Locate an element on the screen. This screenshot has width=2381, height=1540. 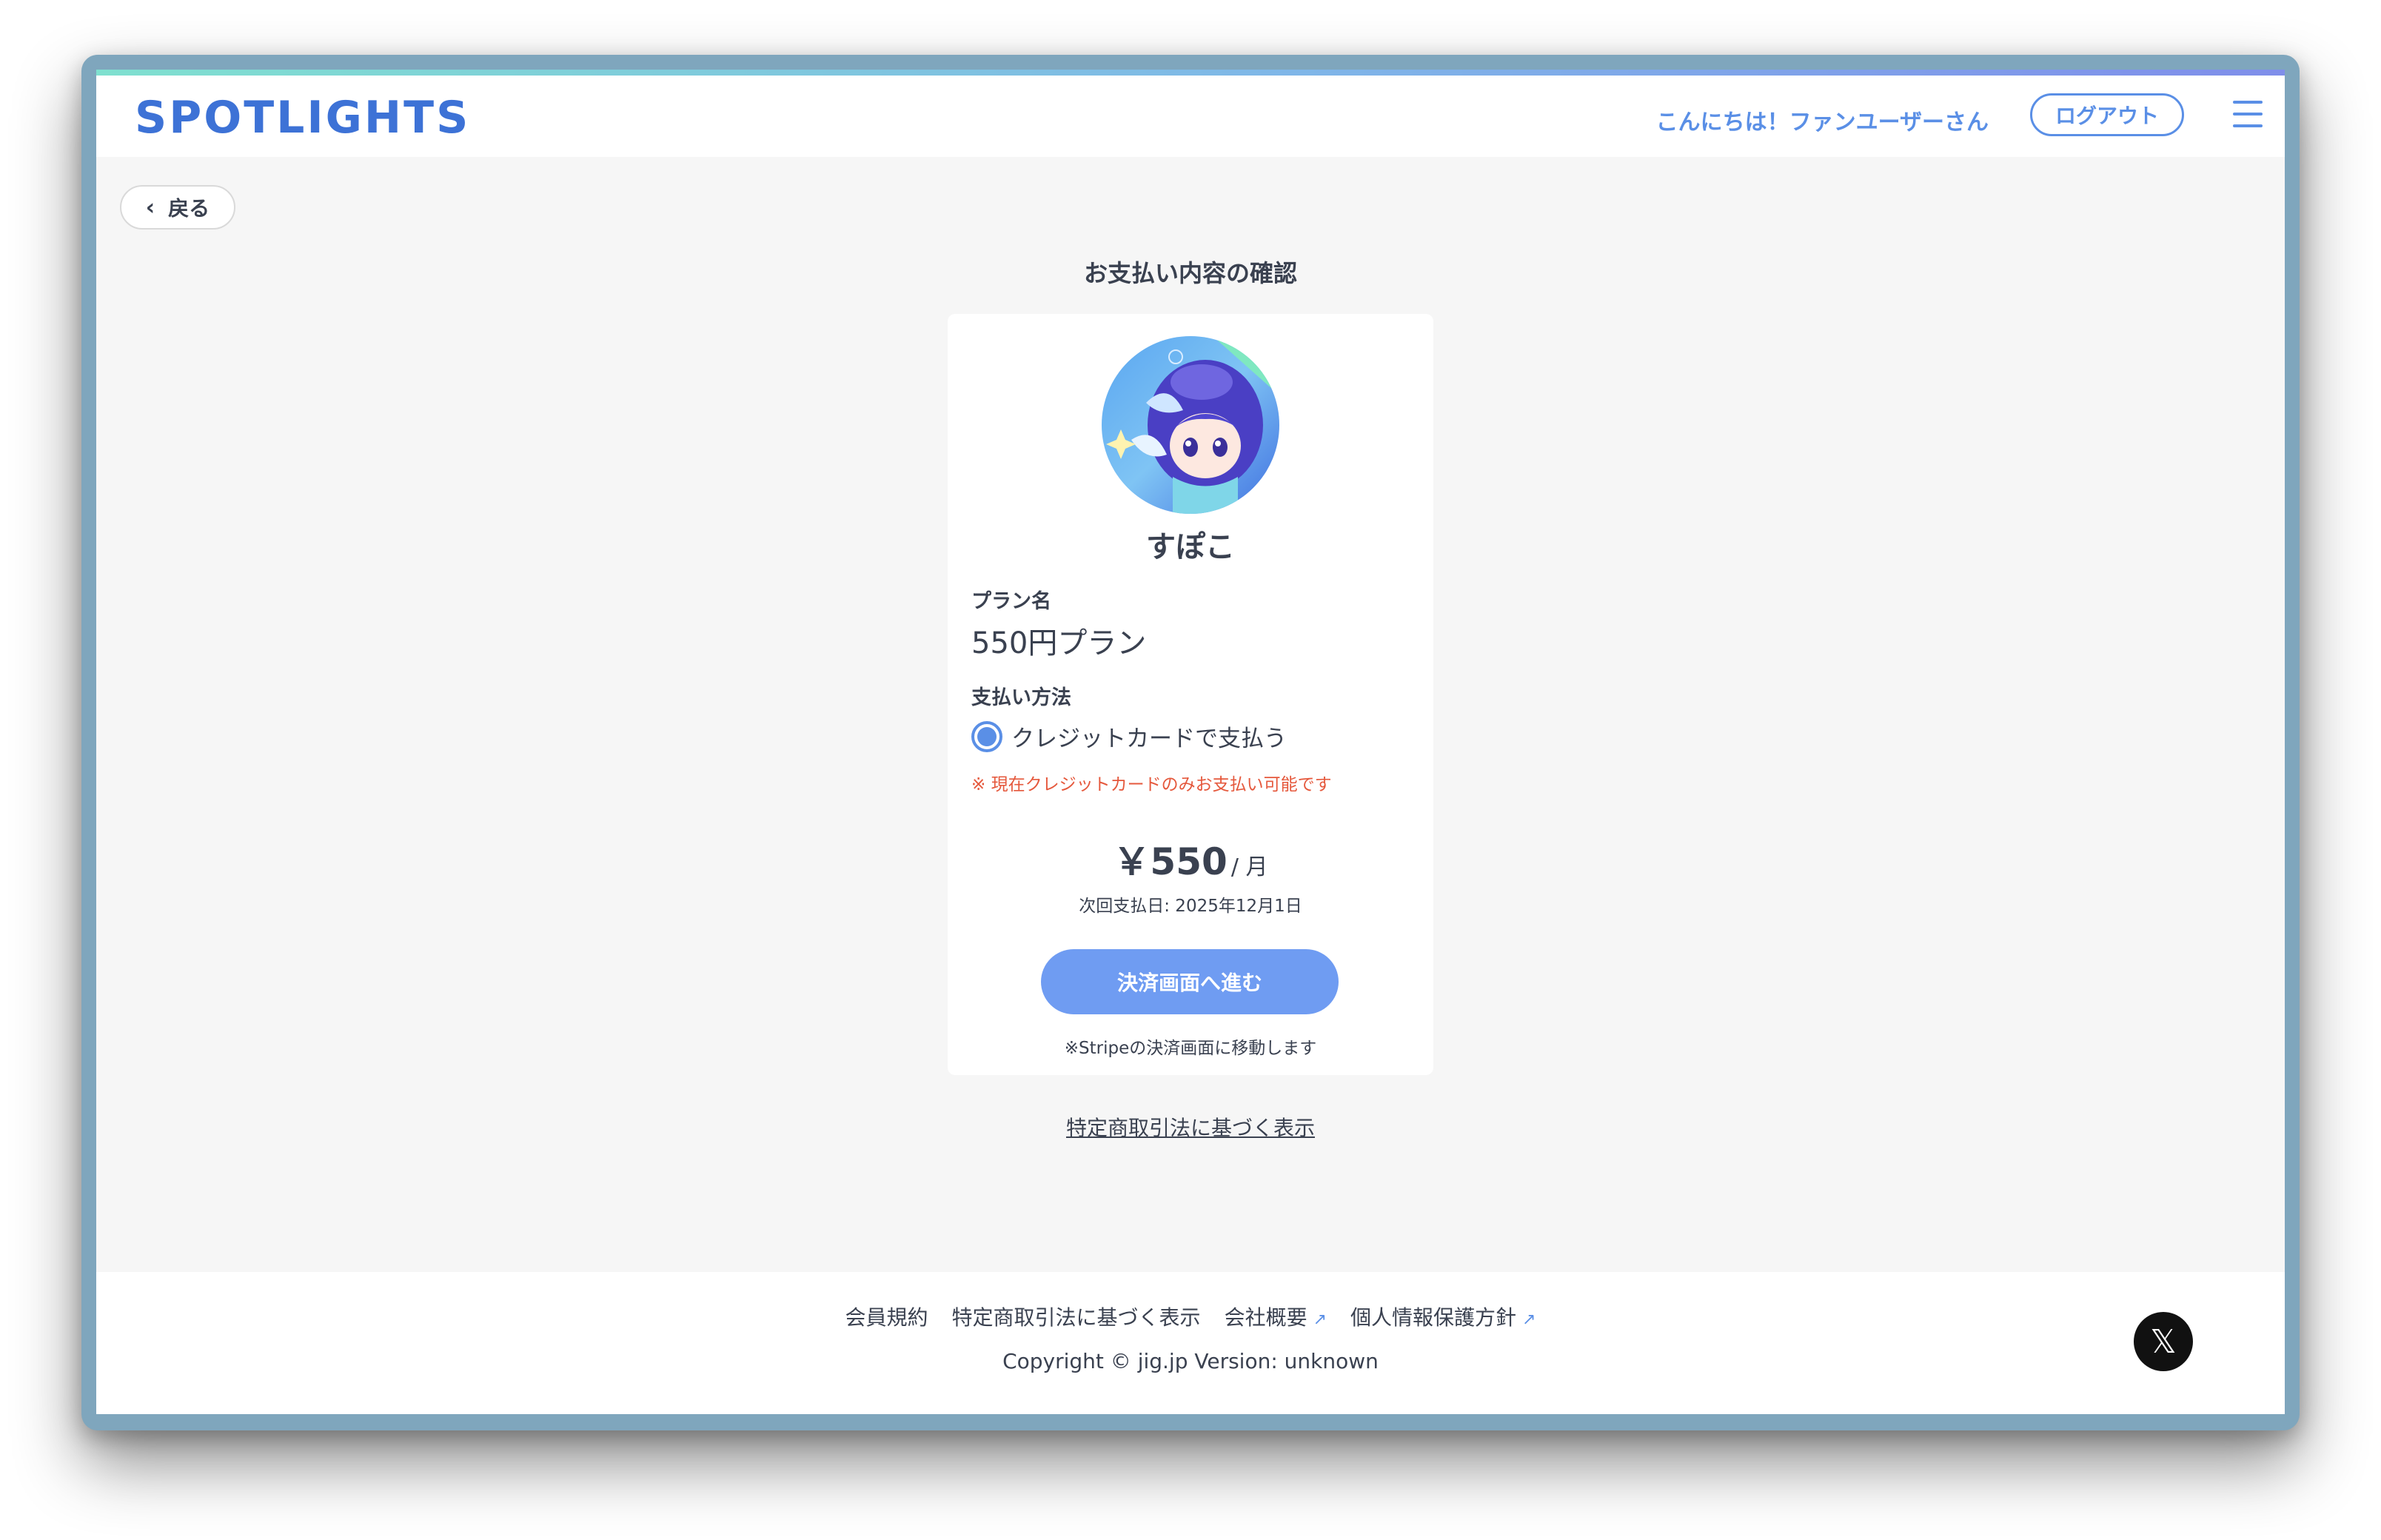
top-accent-bar is located at coordinates (1190, 73).